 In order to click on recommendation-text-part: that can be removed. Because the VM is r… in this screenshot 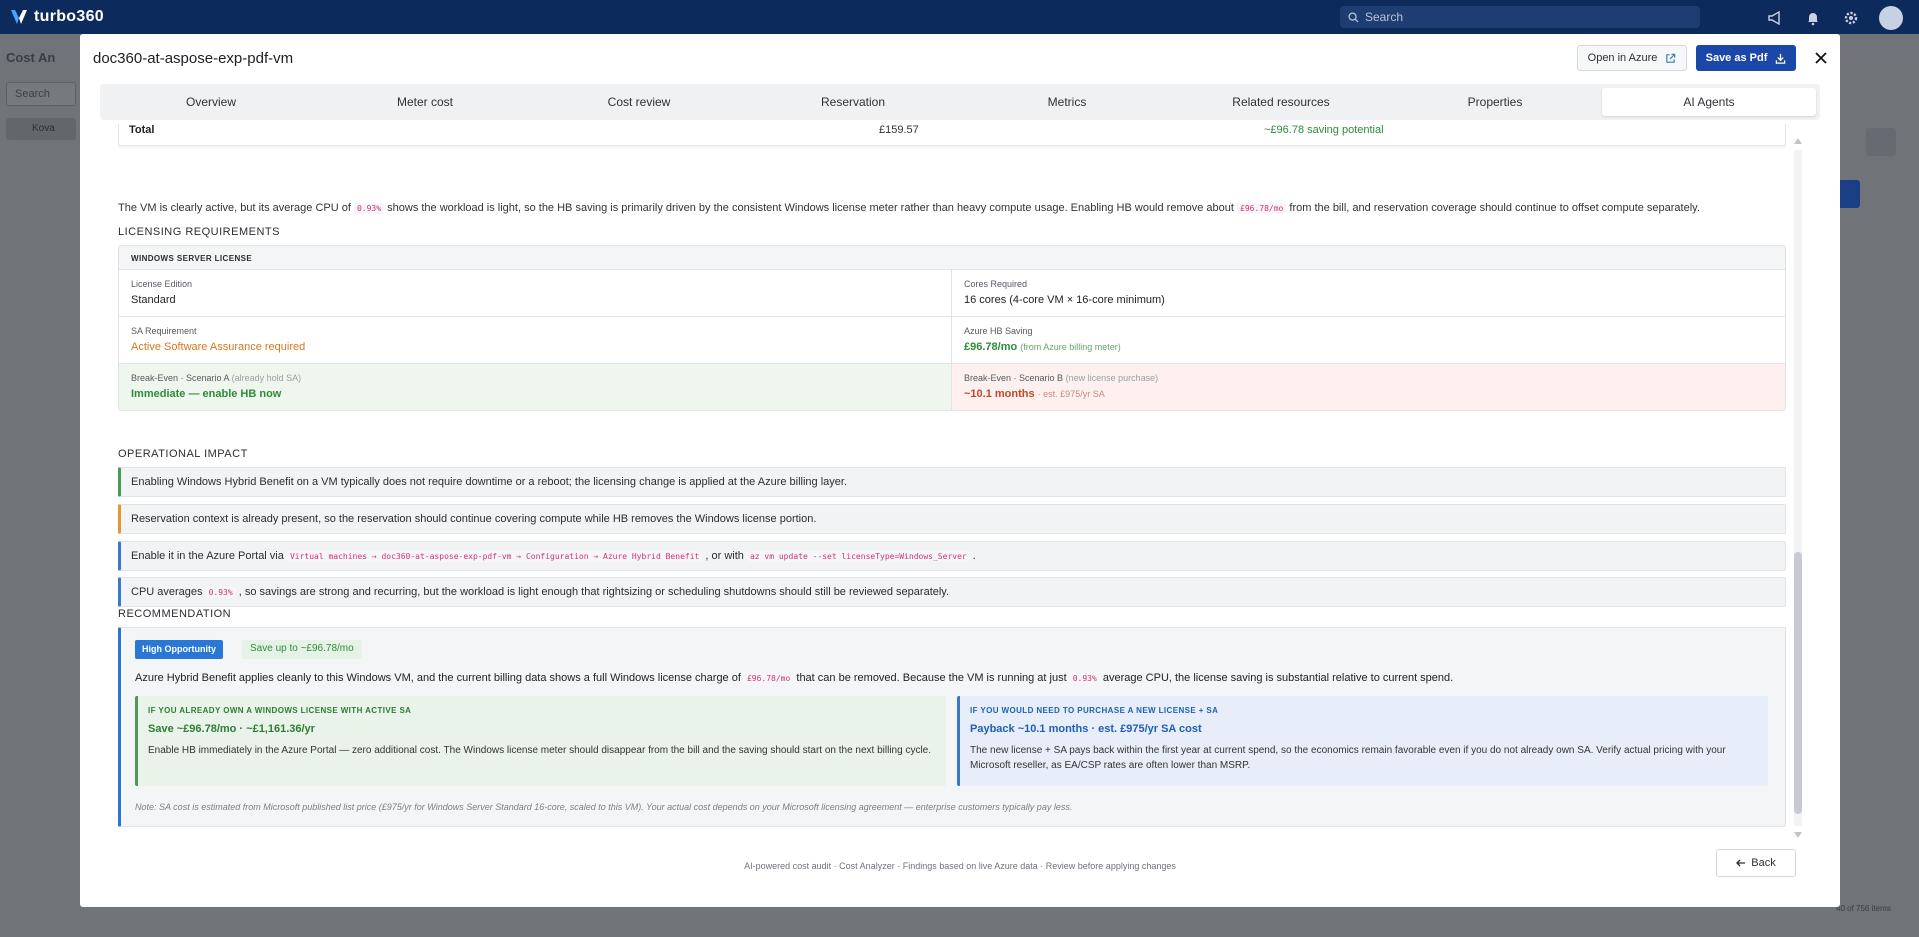, I will do `click(931, 678)`.